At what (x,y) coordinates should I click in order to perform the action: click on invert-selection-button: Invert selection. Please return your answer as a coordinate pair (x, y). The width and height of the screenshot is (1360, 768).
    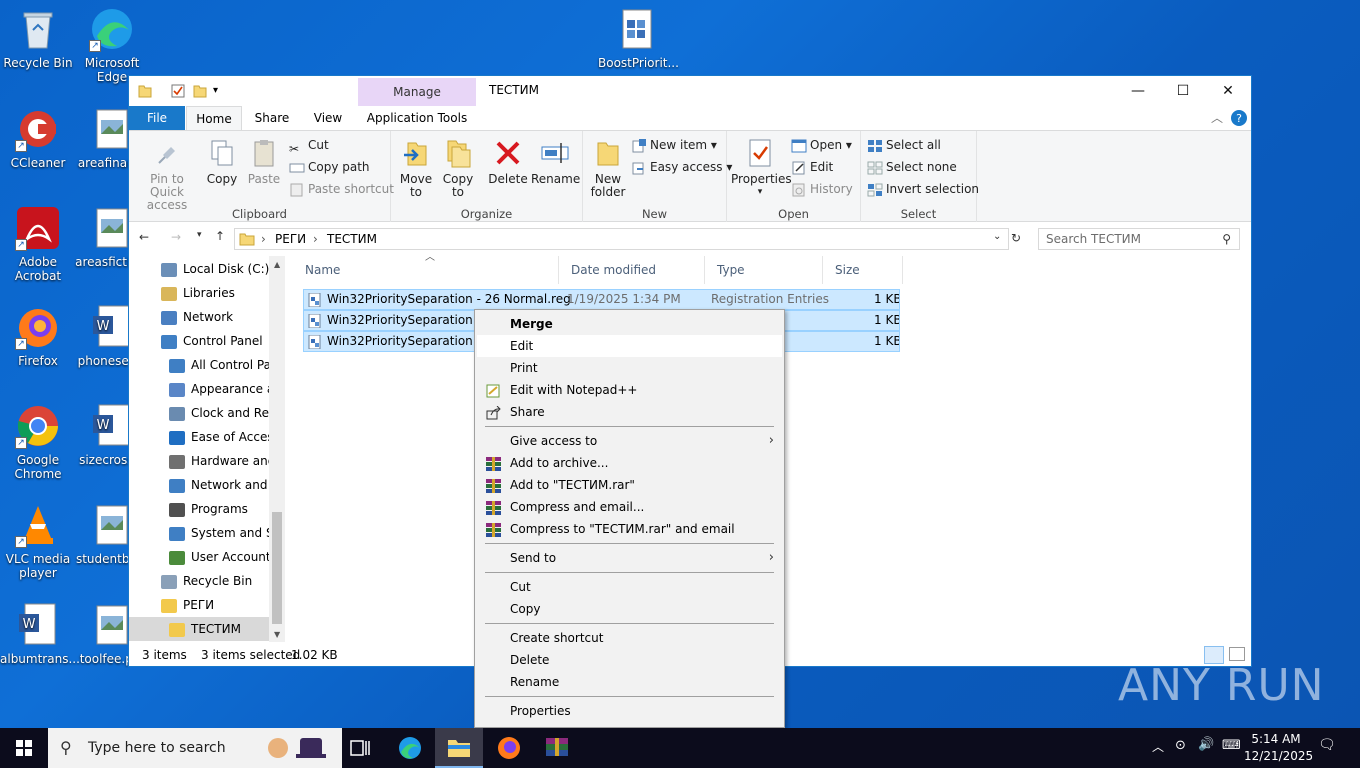
    Looking at the image, I should click on (923, 189).